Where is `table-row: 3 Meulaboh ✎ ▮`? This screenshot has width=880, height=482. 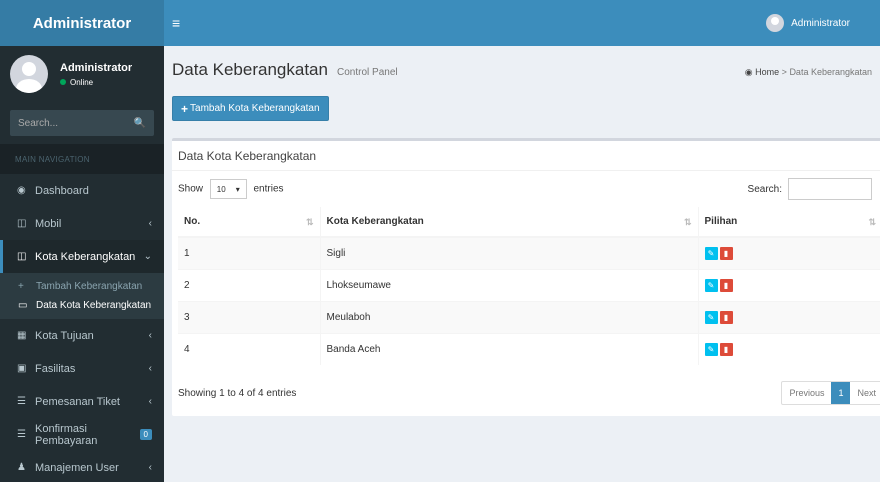 table-row: 3 Meulaboh ✎ ▮ is located at coordinates (529, 316).